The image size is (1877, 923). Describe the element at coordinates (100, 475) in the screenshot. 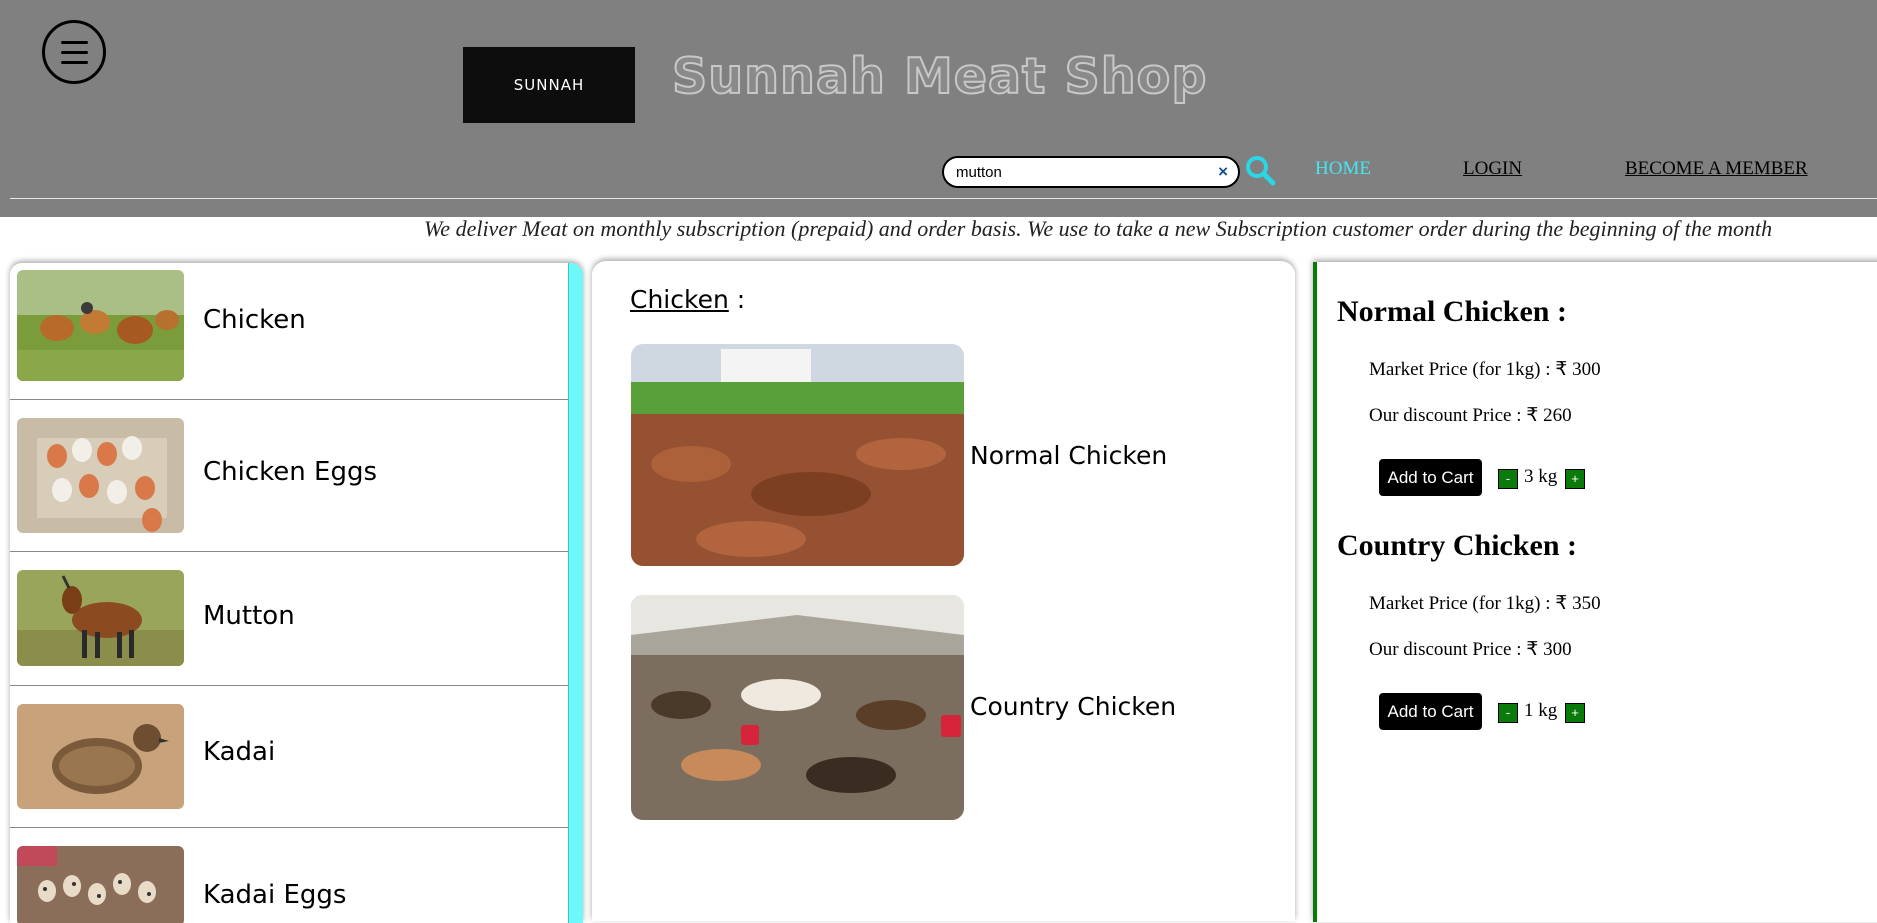

I see `chicken-eggs-category-image` at that location.